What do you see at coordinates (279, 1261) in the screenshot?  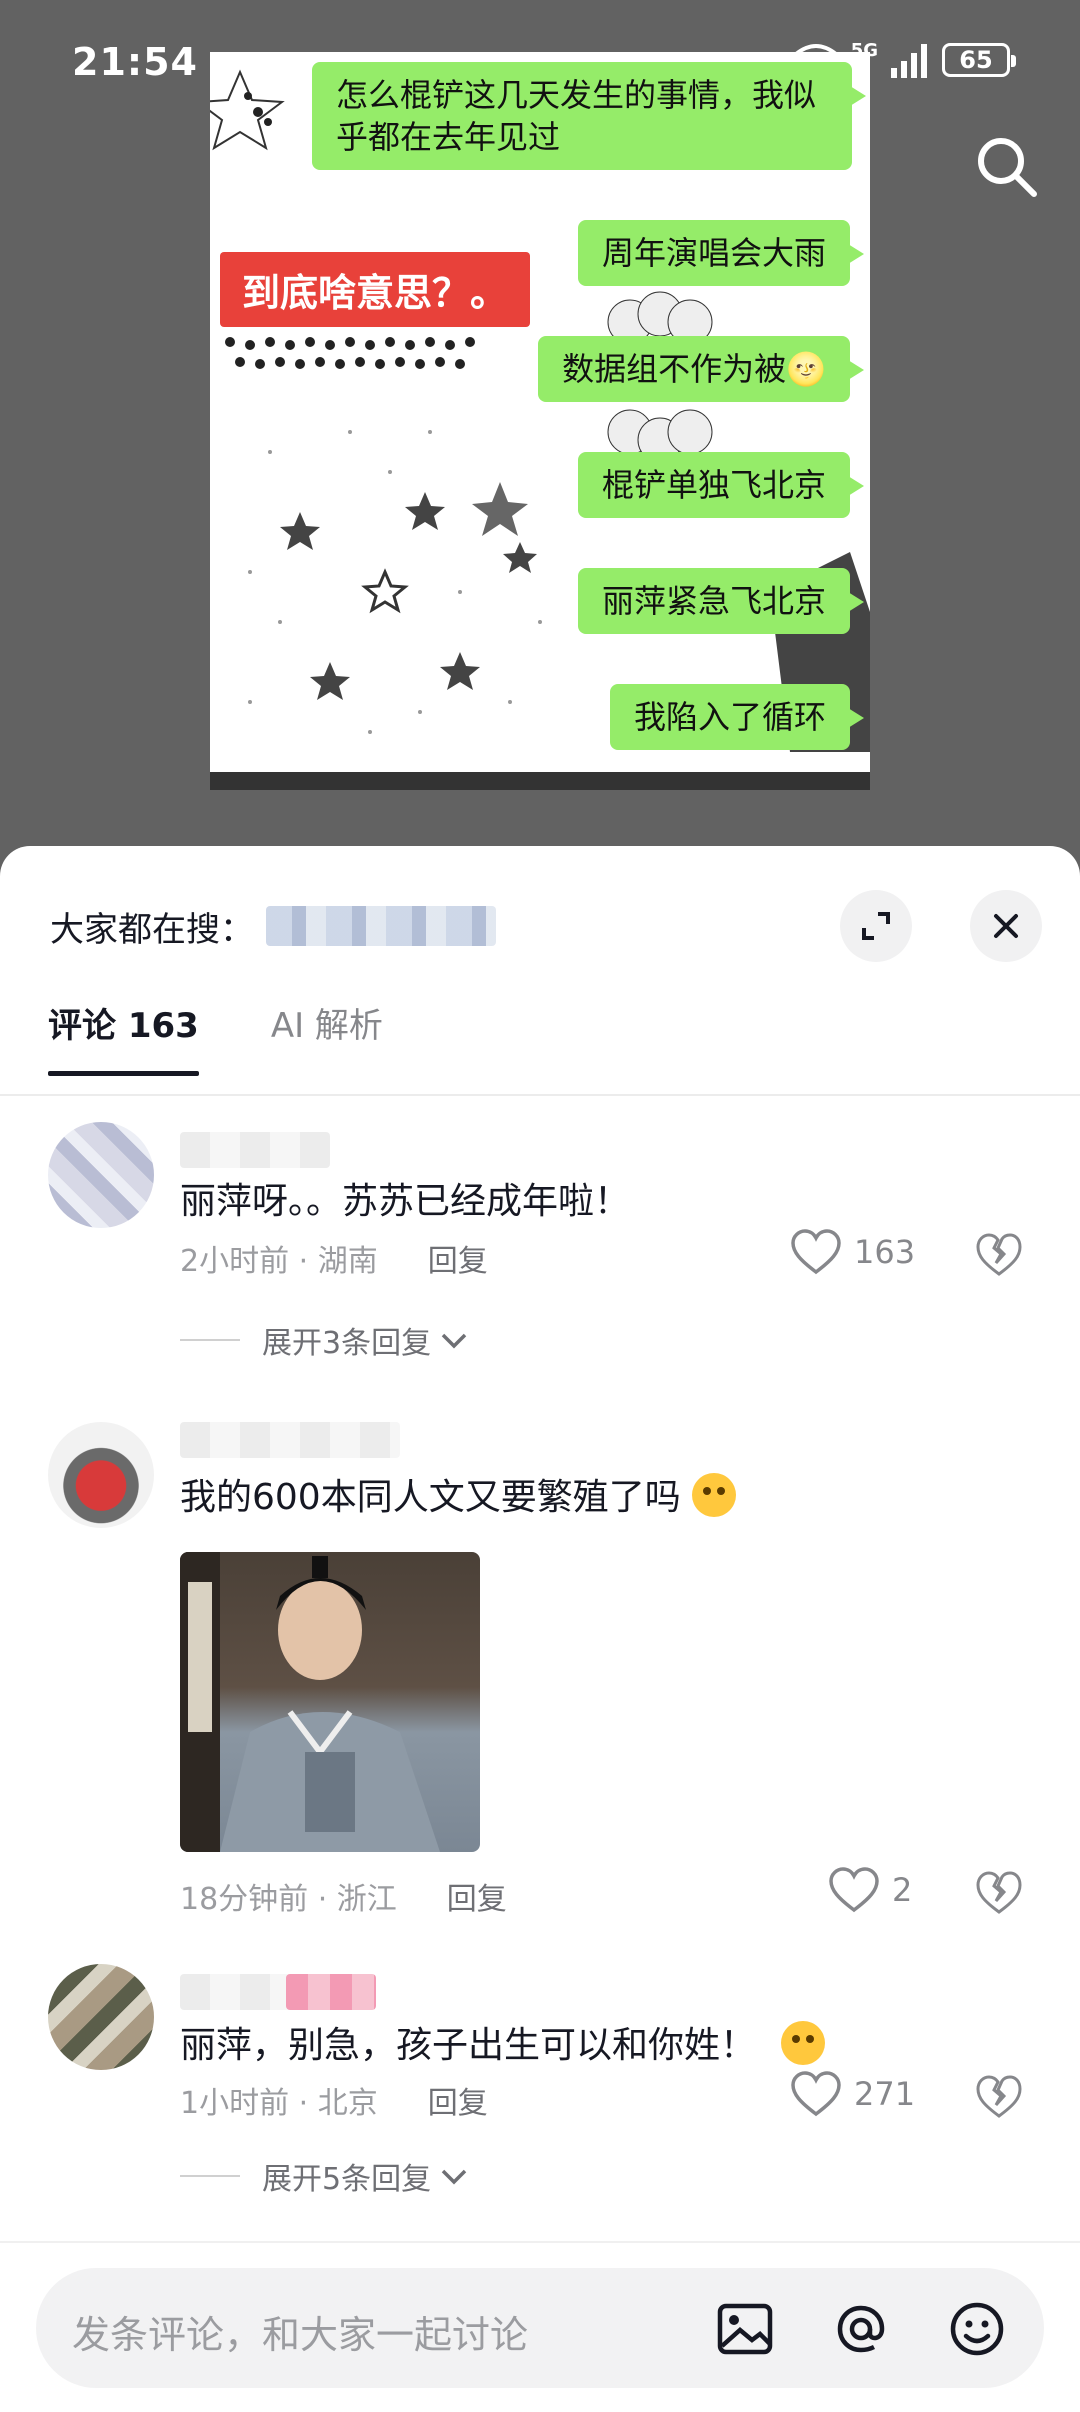 I see `comment-time-location: 2小时前 · 湖南` at bounding box center [279, 1261].